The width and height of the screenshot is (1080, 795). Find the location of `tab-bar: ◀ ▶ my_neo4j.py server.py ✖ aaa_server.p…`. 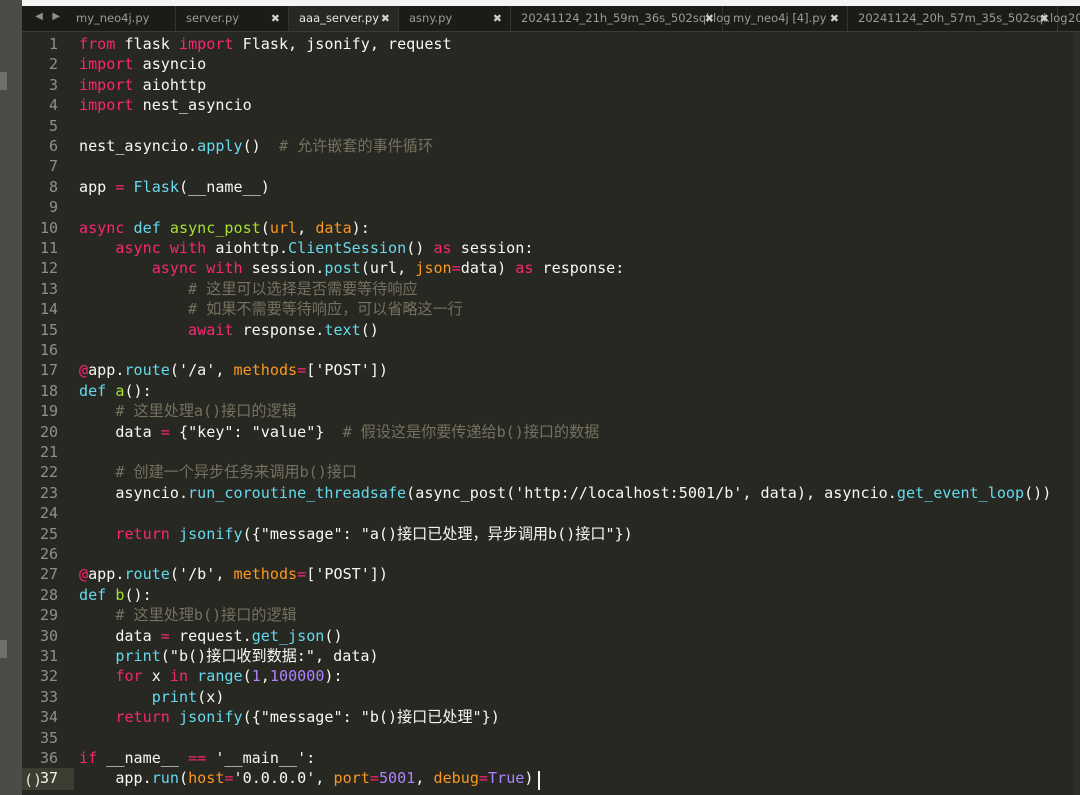

tab-bar: ◀ ▶ my_neo4j.py server.py ✖ aaa_server.p… is located at coordinates (551, 19).